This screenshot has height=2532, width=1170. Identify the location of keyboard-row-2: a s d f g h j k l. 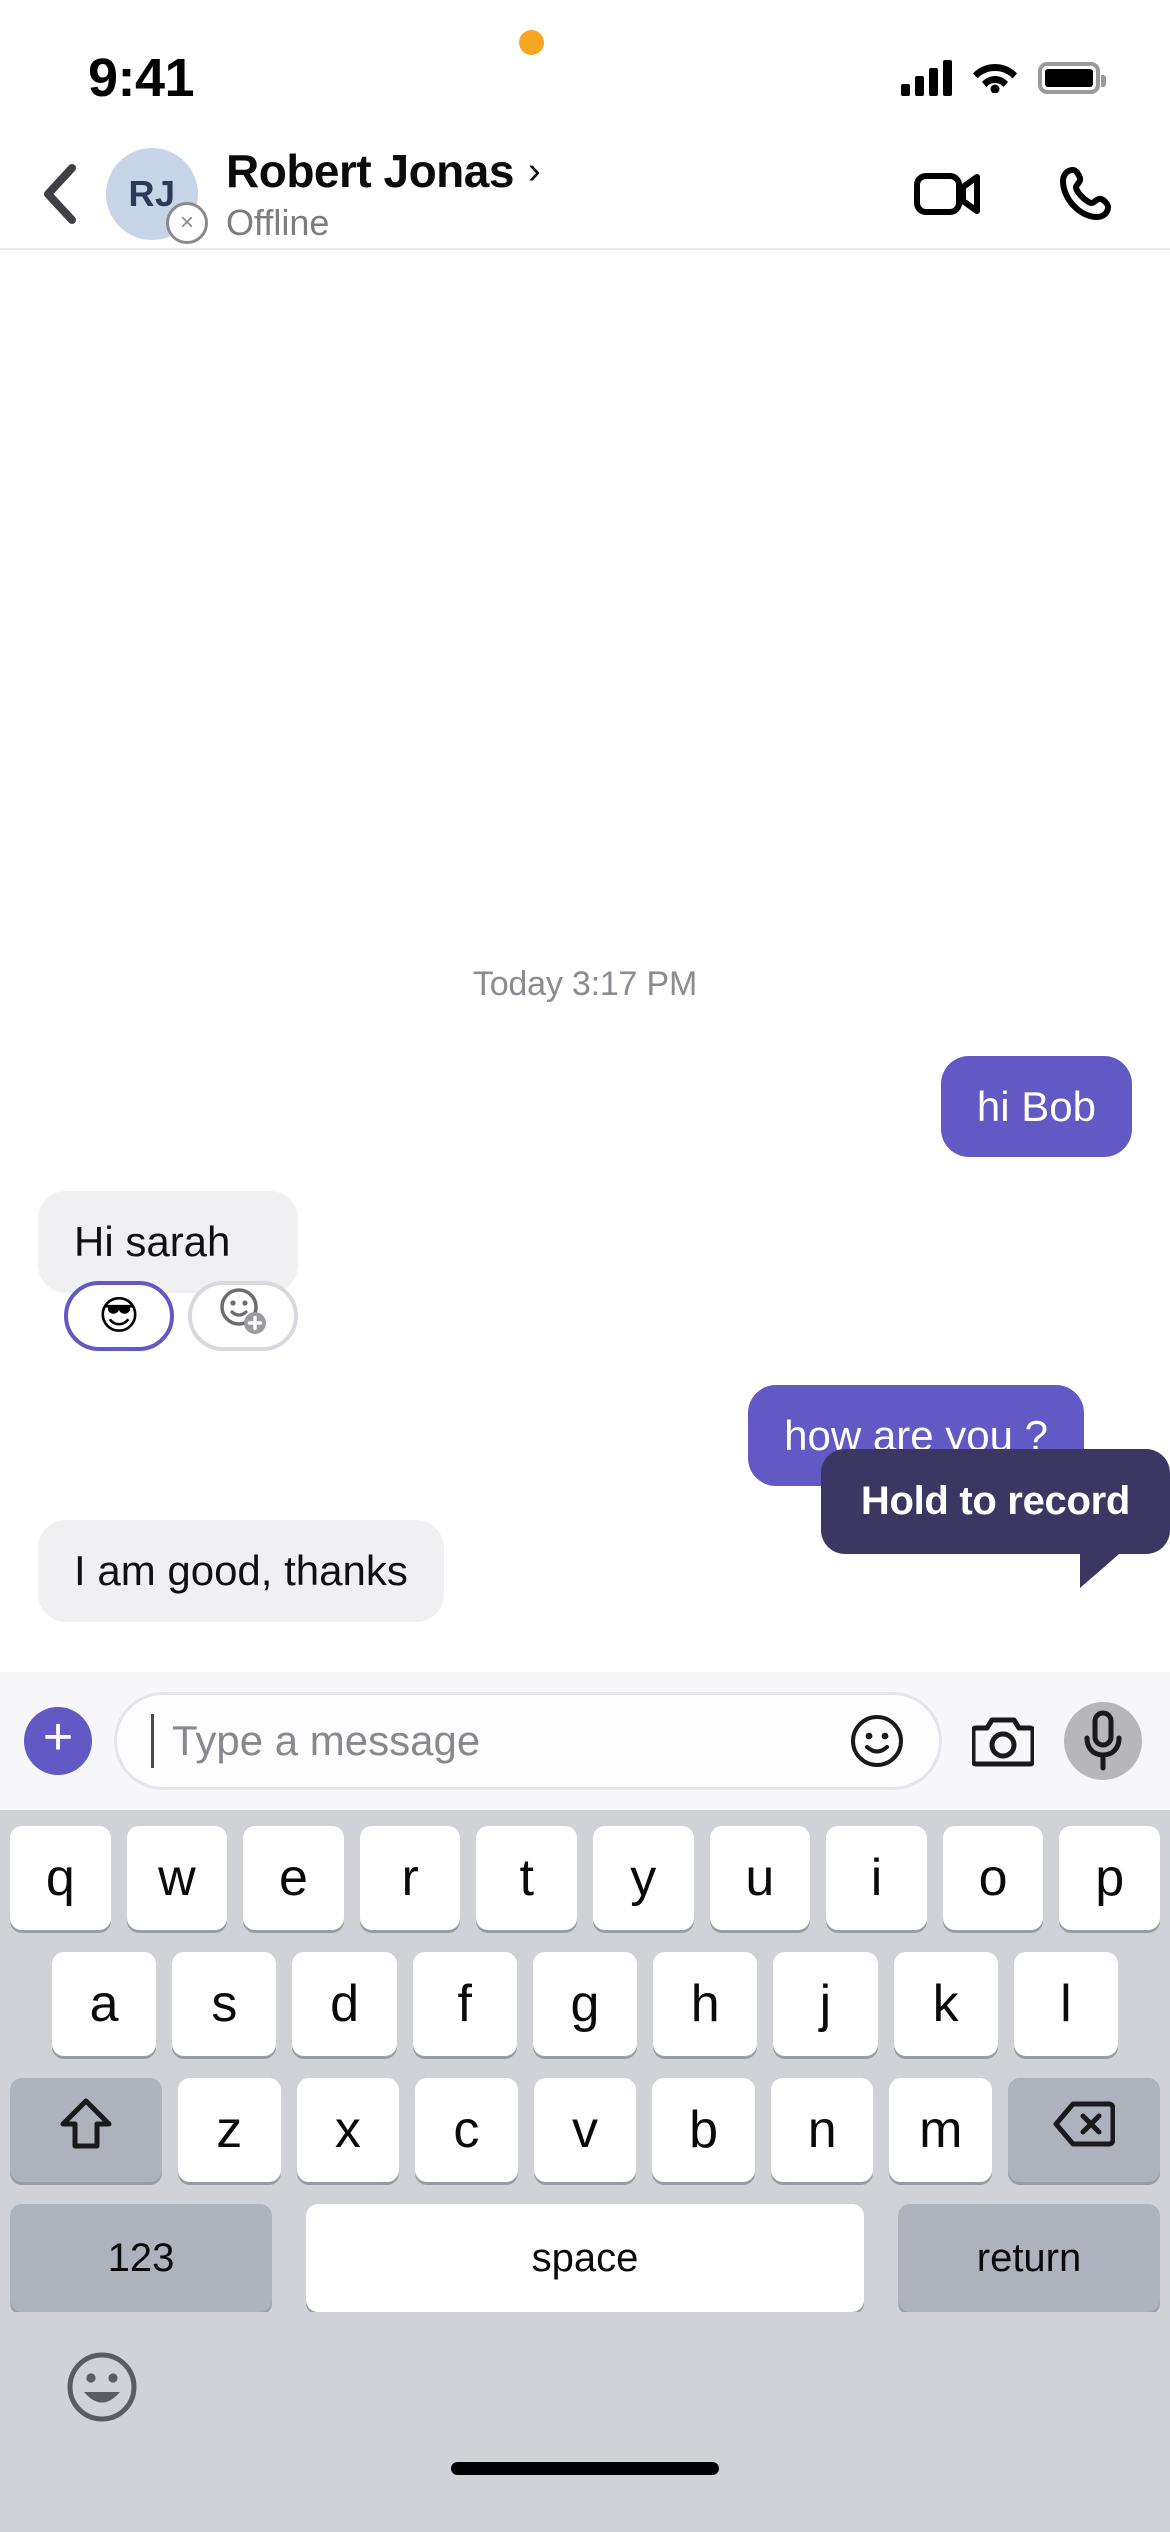
(585, 2004).